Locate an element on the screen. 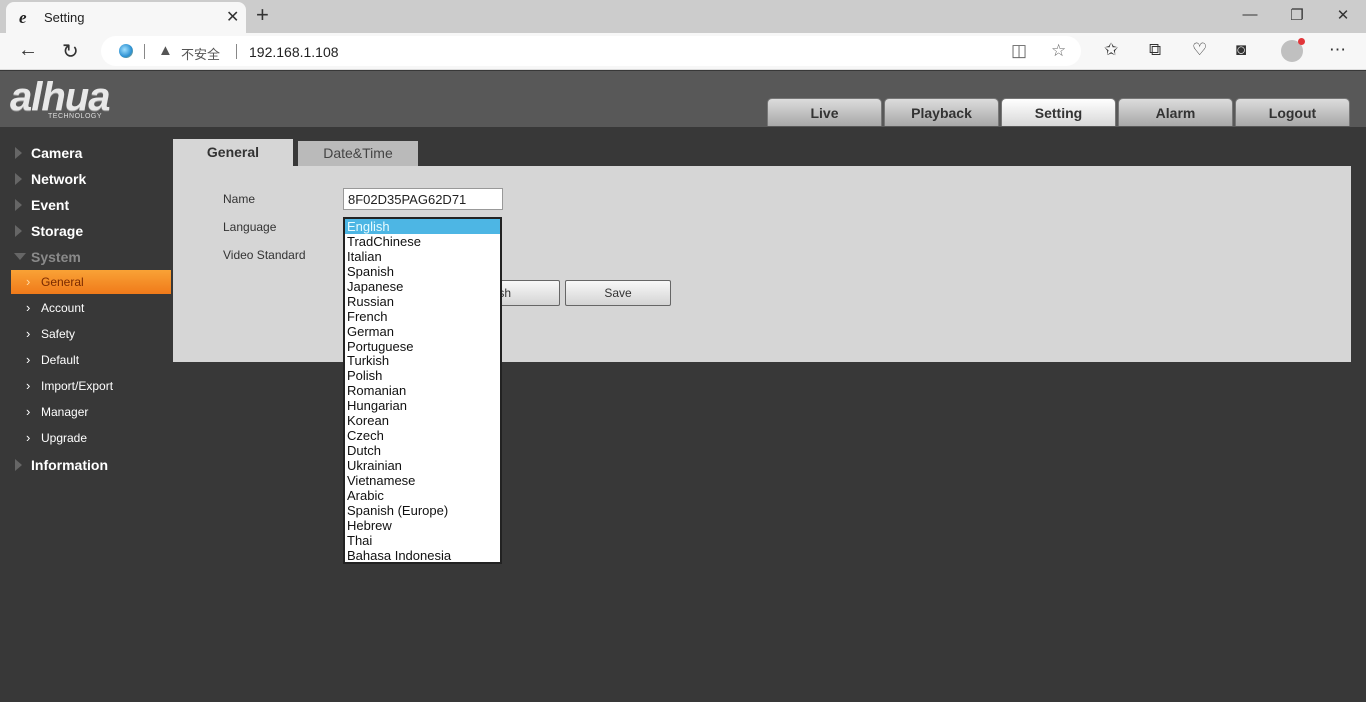 The image size is (1366, 702). sidebar-group-system: System is located at coordinates (86, 257).